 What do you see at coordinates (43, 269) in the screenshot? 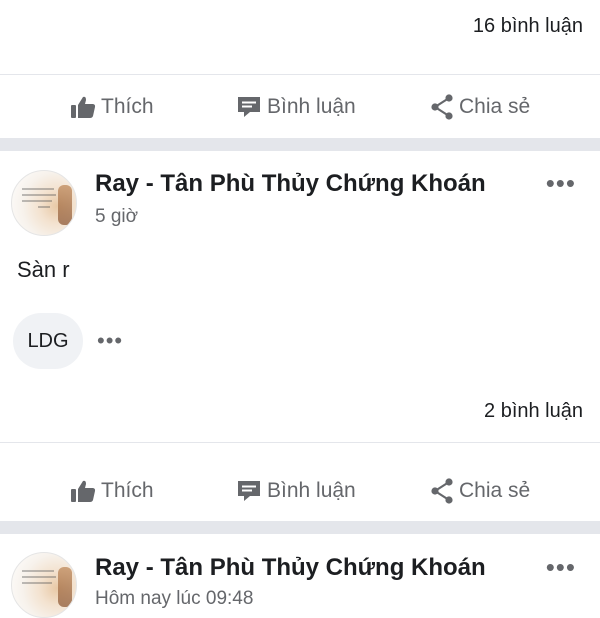
I see `post-text: Sàn r` at bounding box center [43, 269].